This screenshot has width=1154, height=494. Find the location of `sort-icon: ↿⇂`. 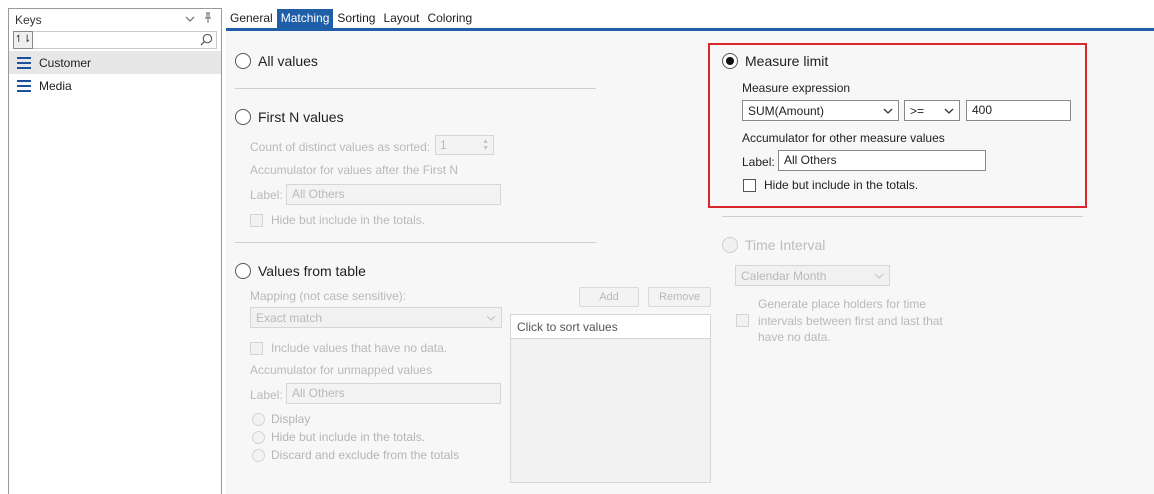

sort-icon: ↿⇂ is located at coordinates (23, 39).